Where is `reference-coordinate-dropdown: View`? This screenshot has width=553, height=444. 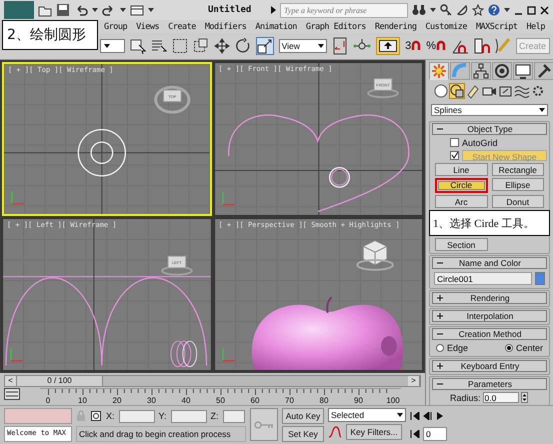 reference-coordinate-dropdown: View is located at coordinates (303, 46).